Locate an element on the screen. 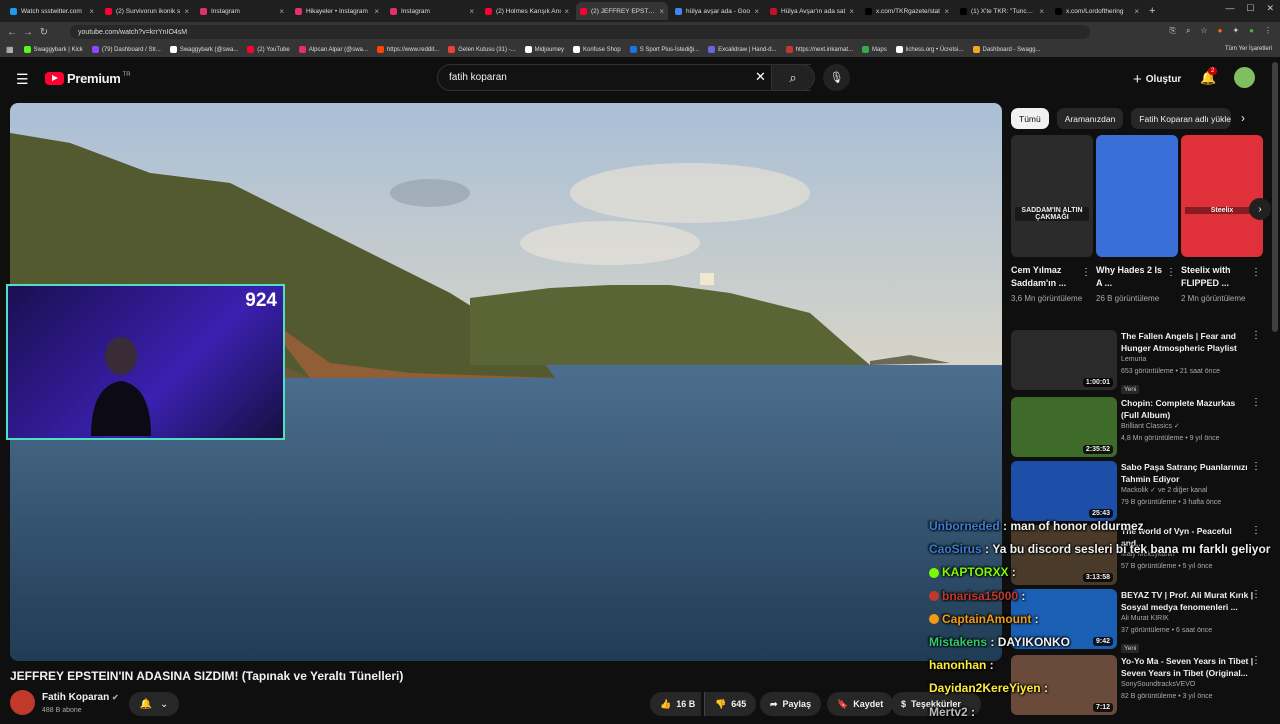 This screenshot has width=1280, height=724. zoom-icon: ⌕ is located at coordinates (1188, 31).